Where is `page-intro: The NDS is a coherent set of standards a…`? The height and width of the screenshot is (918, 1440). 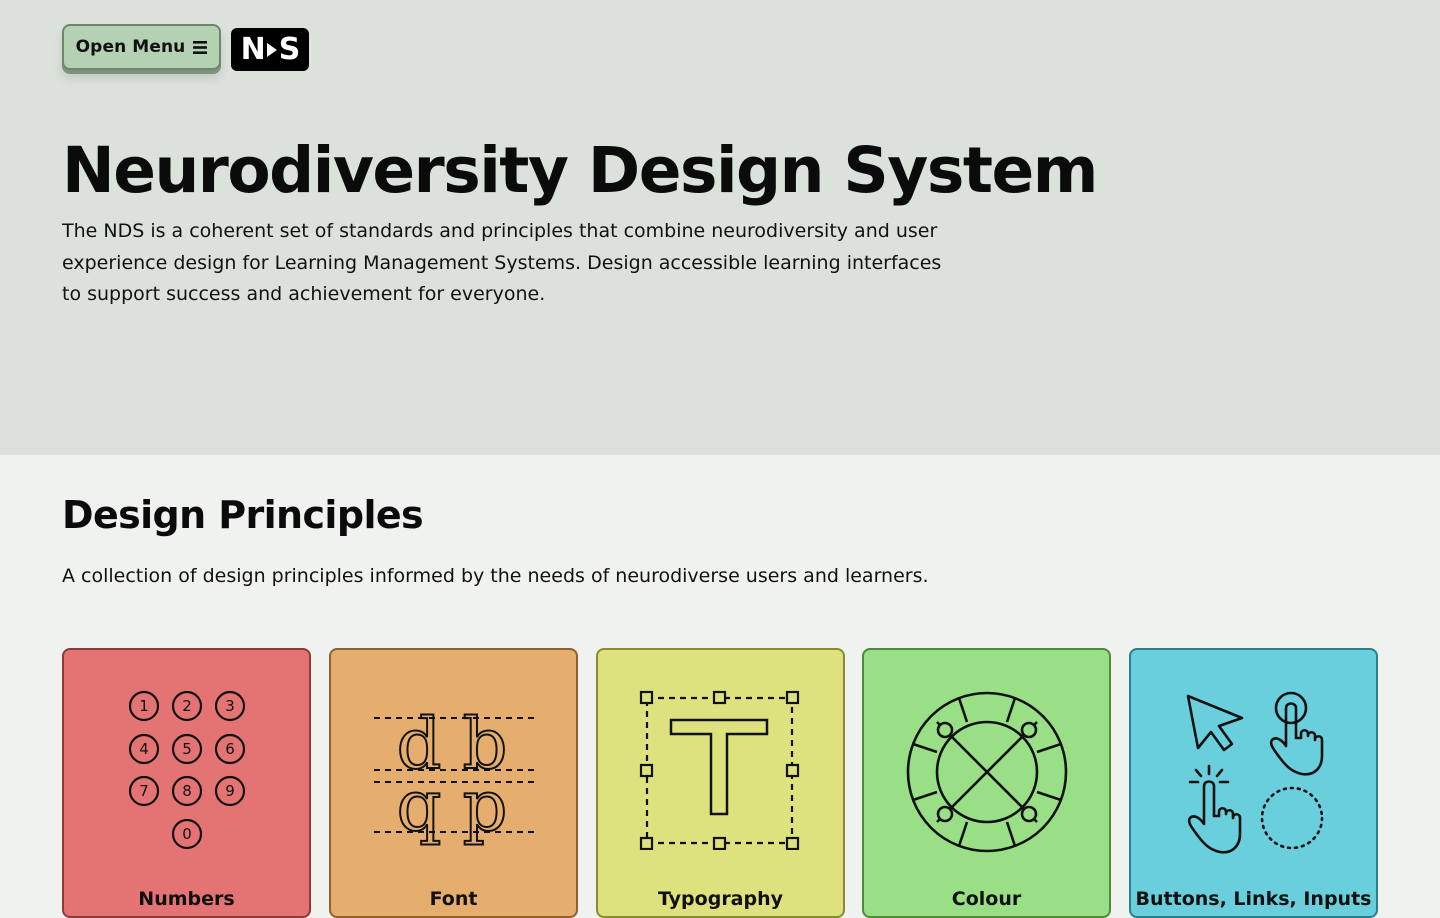 page-intro: The NDS is a coherent set of standards a… is located at coordinates (502, 262).